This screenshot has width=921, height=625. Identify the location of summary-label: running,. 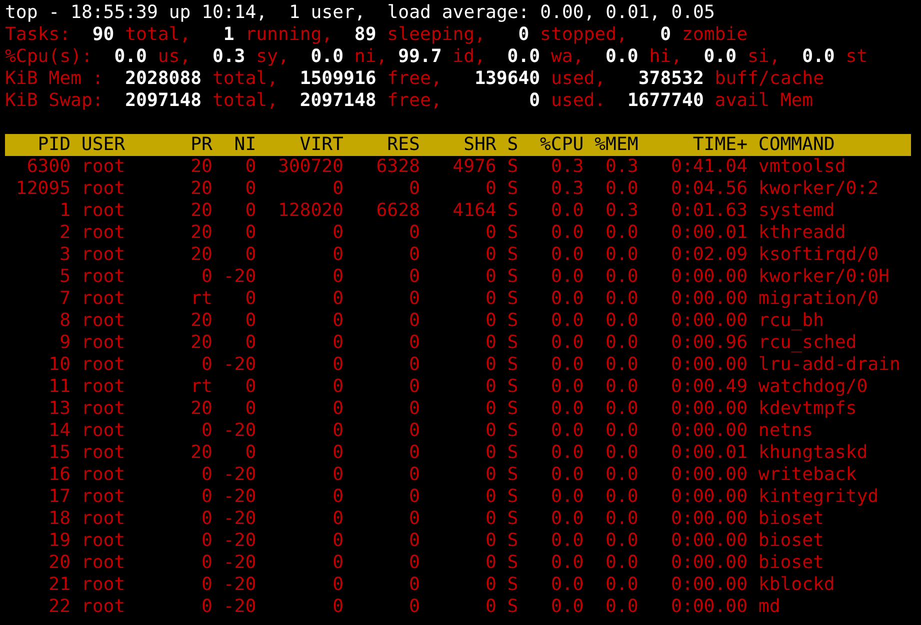
(289, 35).